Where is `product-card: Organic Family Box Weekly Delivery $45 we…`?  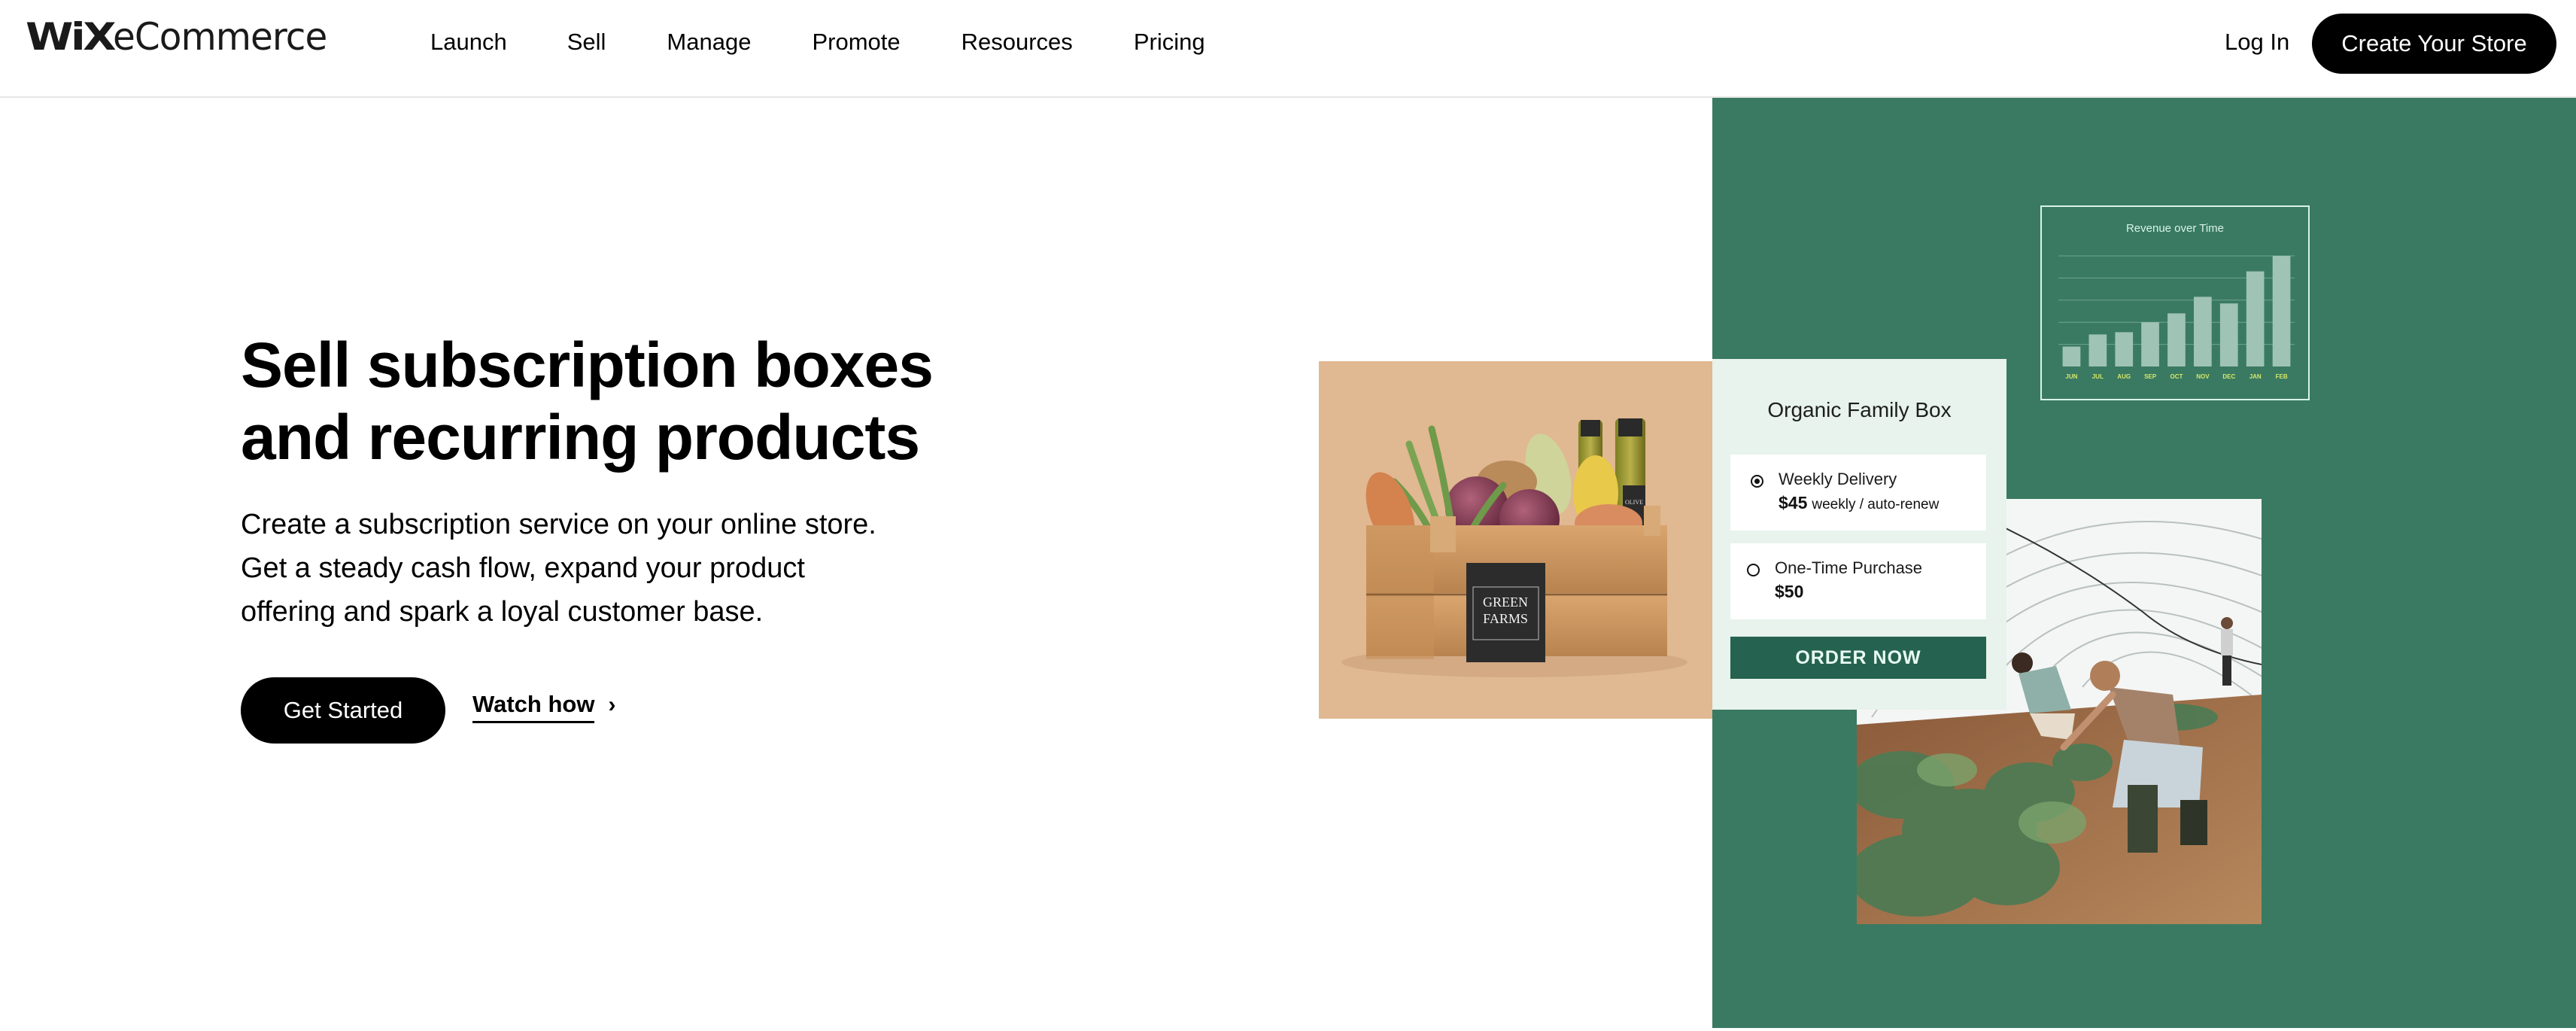 product-card: Organic Family Box Weekly Delivery $45 we… is located at coordinates (1859, 534).